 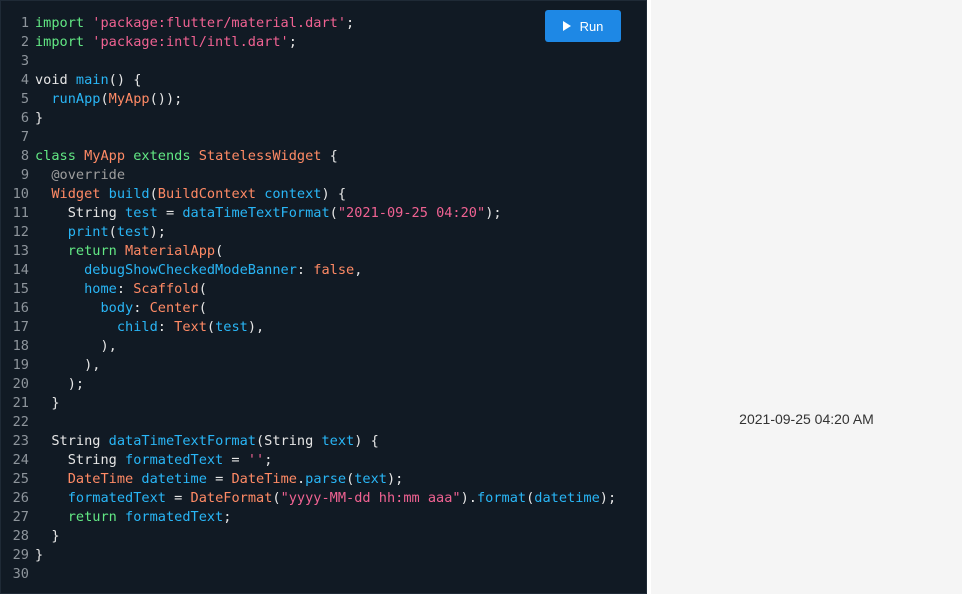 I want to click on code-token: {, so click(x=329, y=156).